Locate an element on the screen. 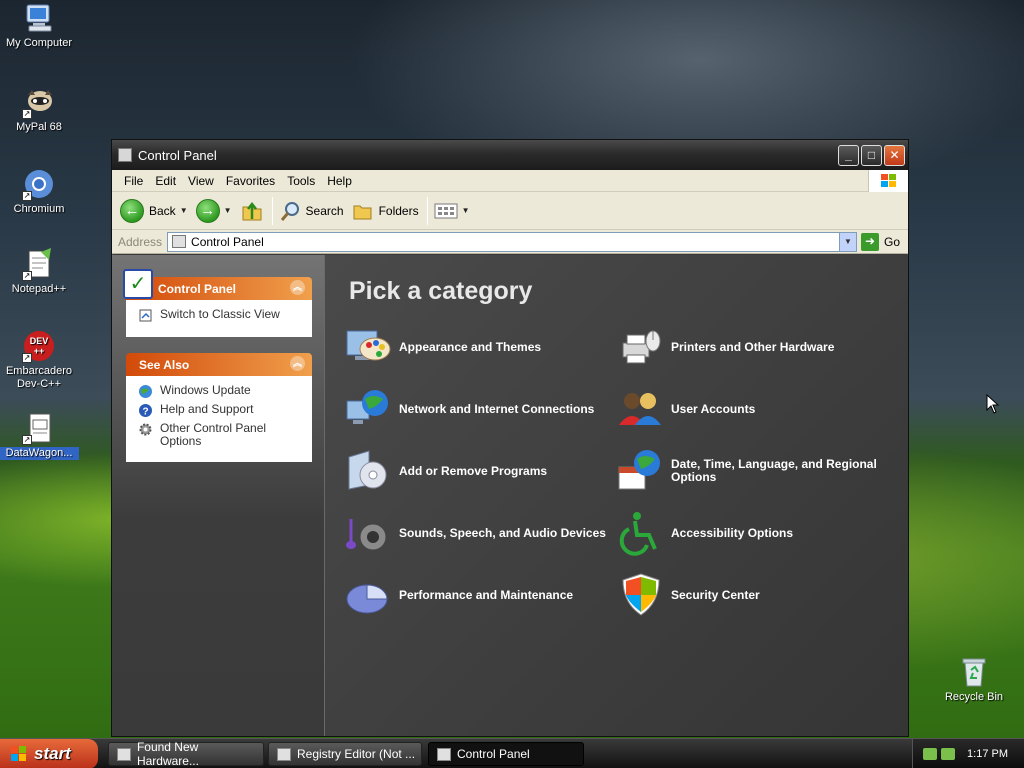  category-accessibility-options: Accessibility Options is located at coordinates (749, 533).